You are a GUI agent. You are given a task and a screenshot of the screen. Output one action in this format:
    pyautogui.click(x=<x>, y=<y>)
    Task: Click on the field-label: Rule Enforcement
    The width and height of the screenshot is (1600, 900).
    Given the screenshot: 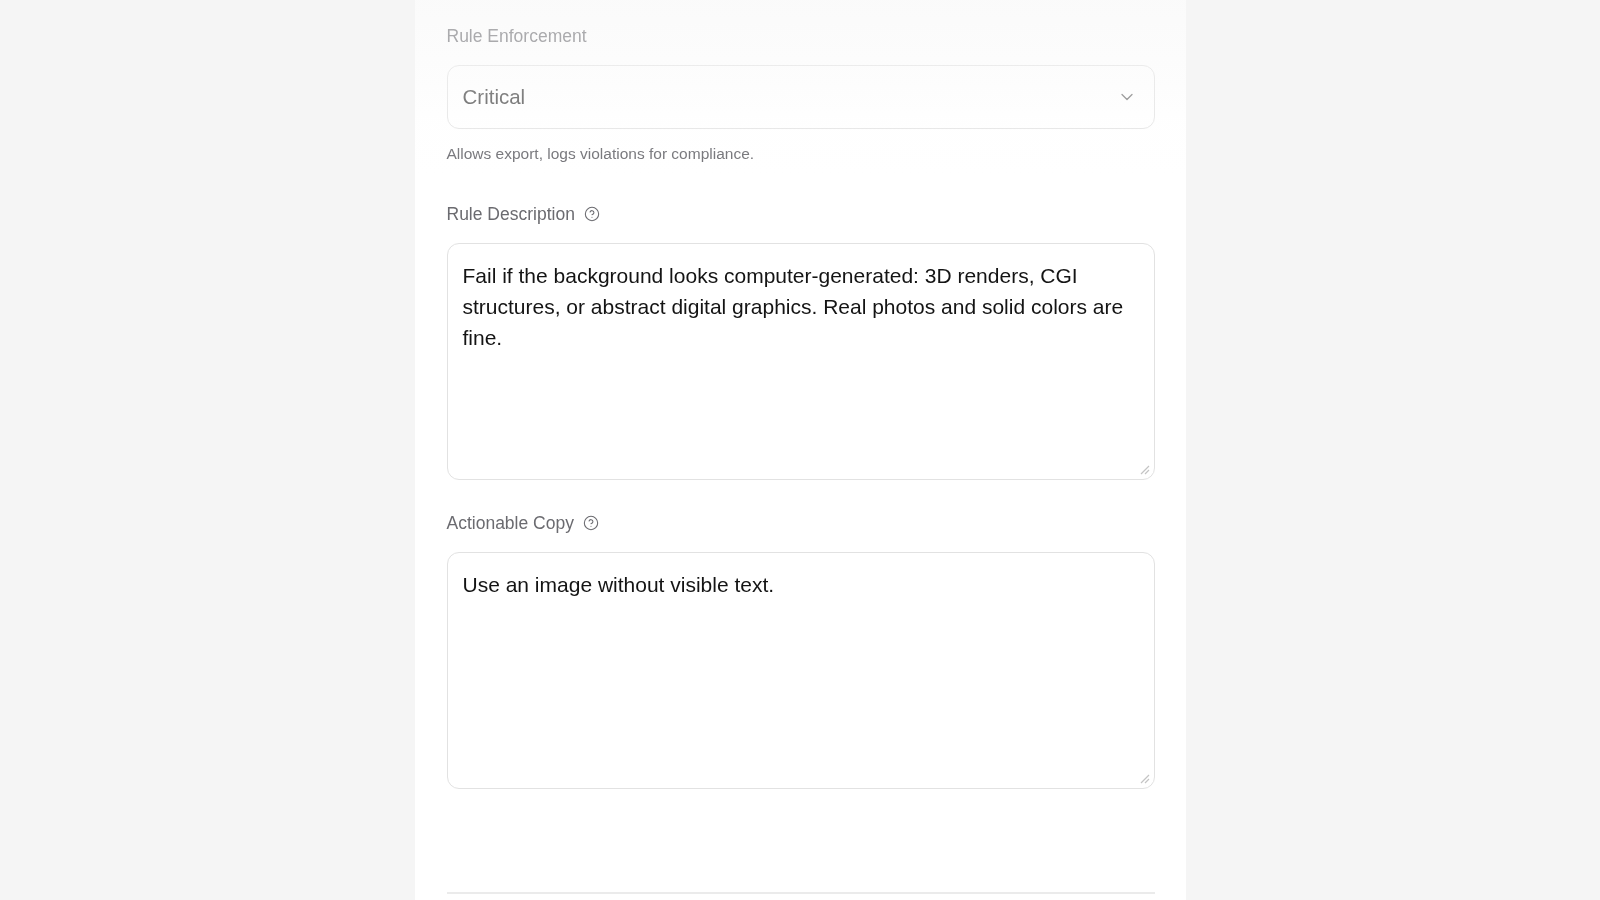 What is the action you would take?
    pyautogui.click(x=516, y=36)
    